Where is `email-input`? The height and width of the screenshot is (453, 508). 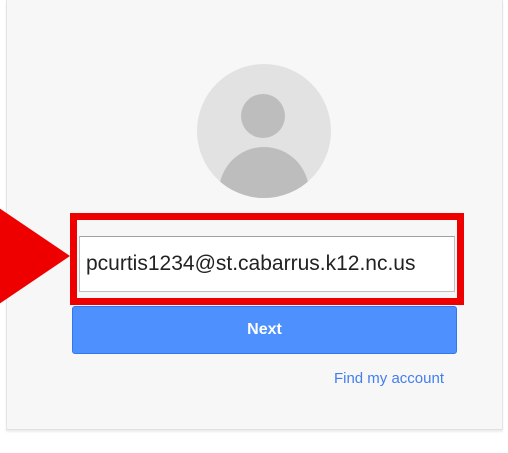 email-input is located at coordinates (267, 264).